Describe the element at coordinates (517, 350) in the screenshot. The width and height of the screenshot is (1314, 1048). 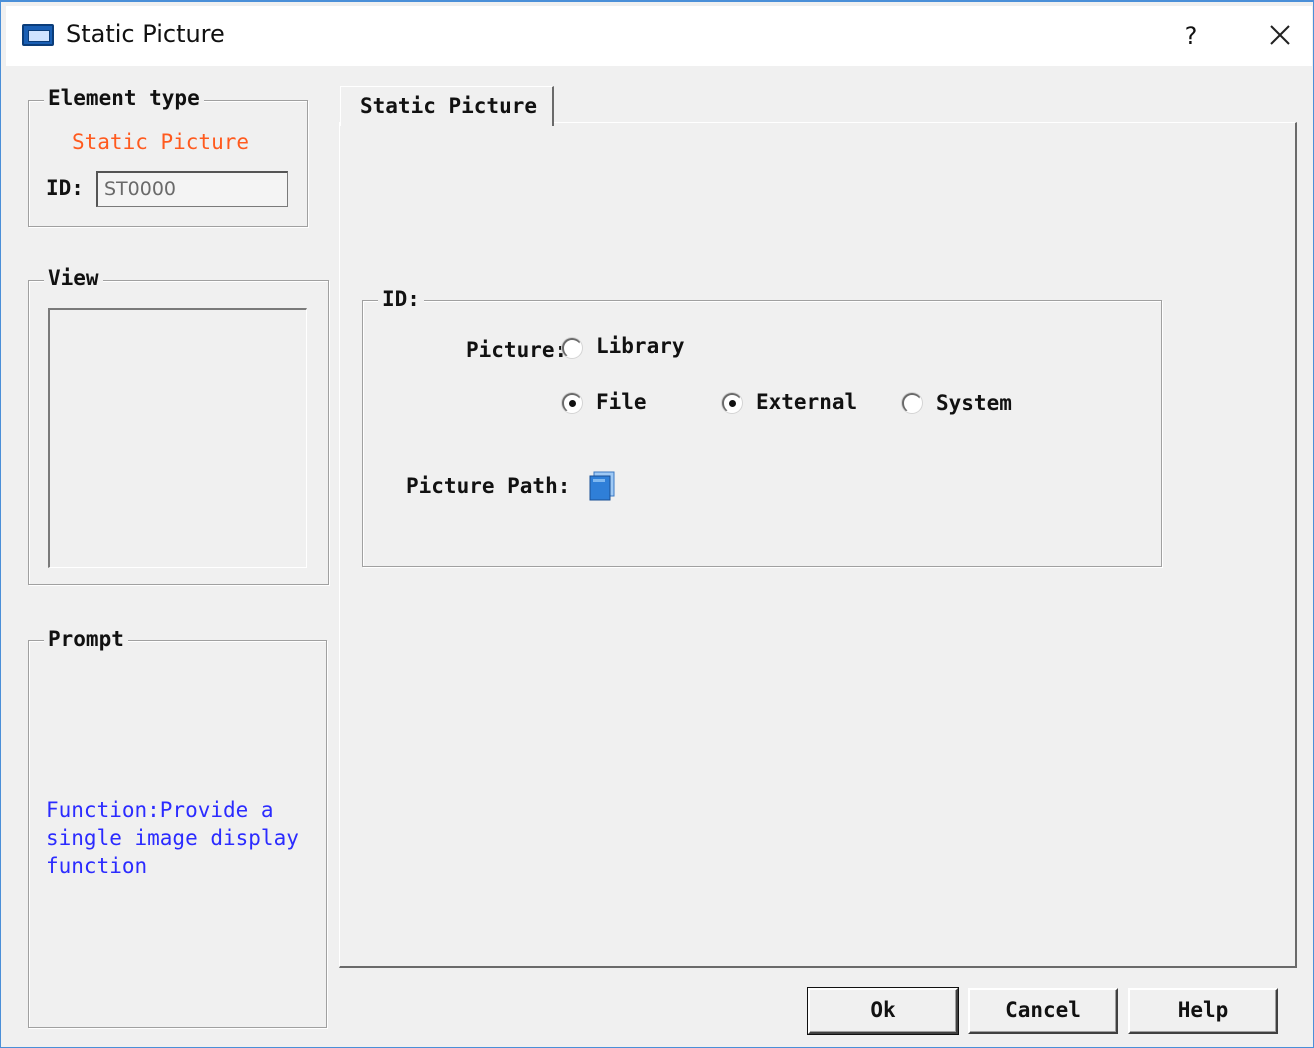
I see `picture-label: Picture:` at that location.